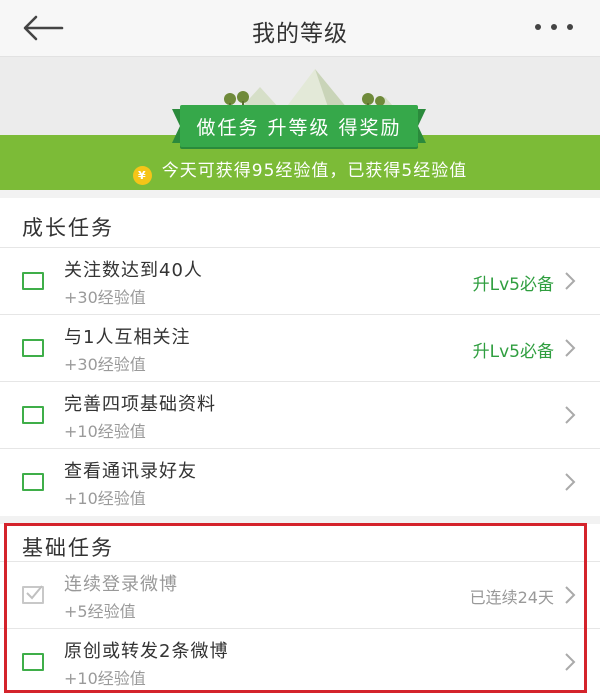  Describe the element at coordinates (300, 481) in the screenshot. I see `task-row: 查看通讯录好友 +10经验值` at that location.